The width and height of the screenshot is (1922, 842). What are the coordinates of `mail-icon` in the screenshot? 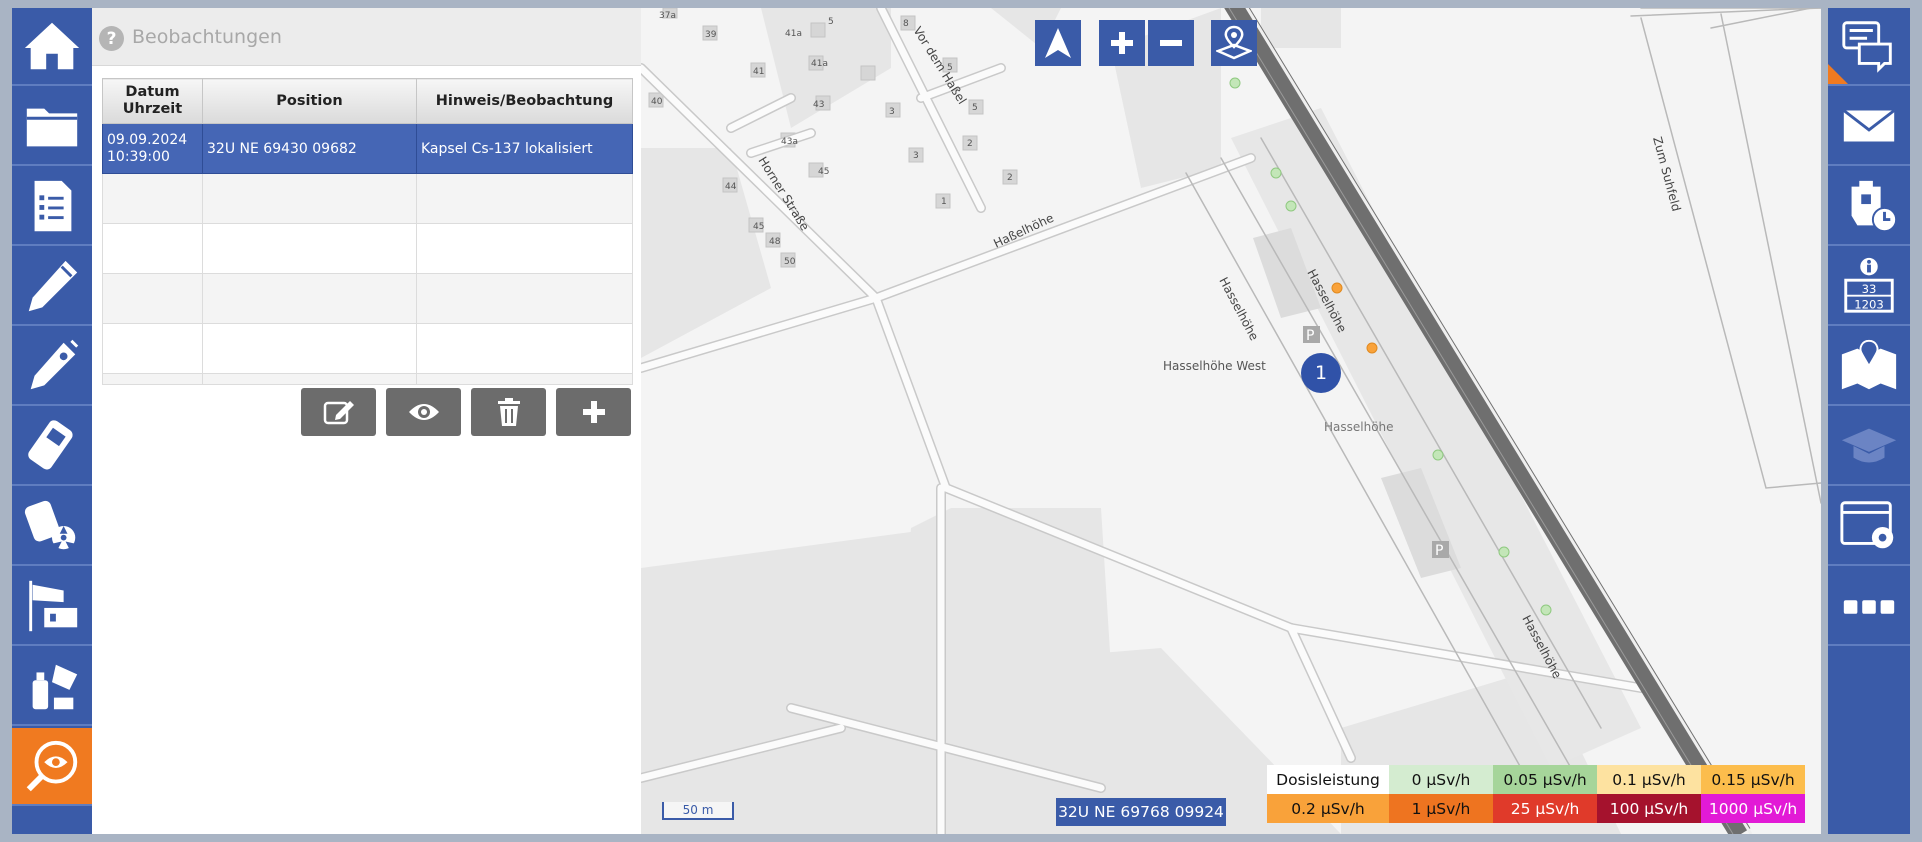 It's located at (1869, 125).